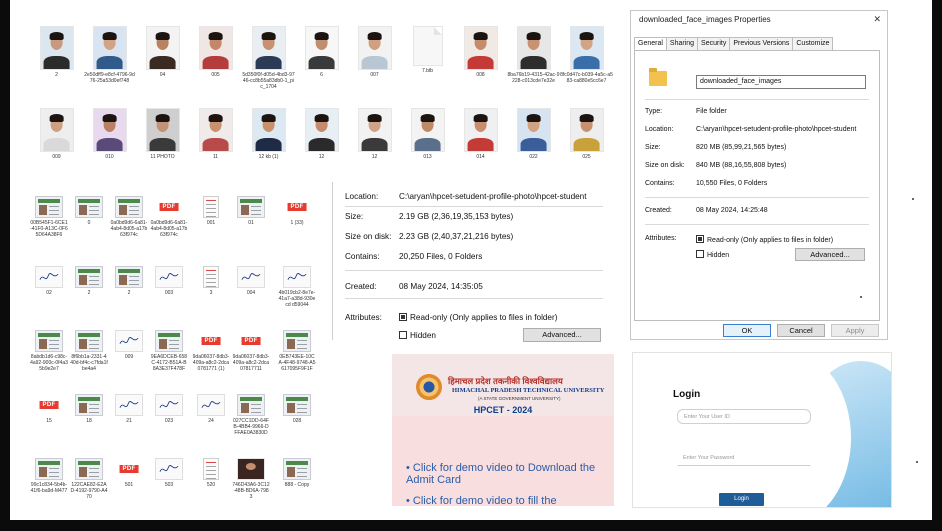  I want to click on file-item: 122CAE82-E2AD-4192-9790-A470, so click(89, 476).